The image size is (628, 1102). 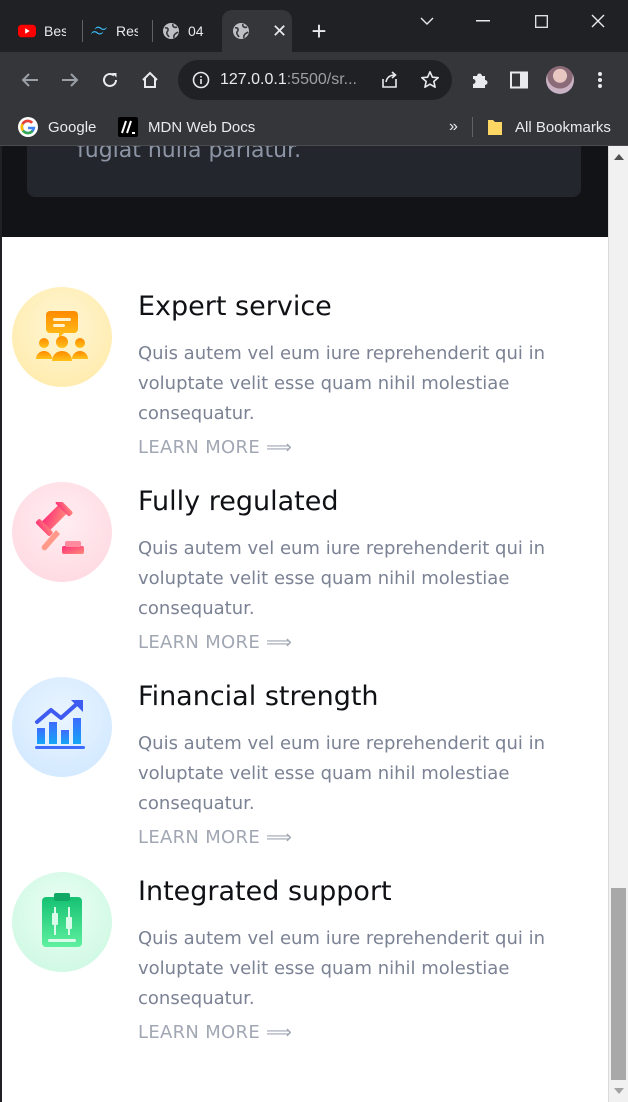 I want to click on bookmark-label: All Bookmarks, so click(x=563, y=127).